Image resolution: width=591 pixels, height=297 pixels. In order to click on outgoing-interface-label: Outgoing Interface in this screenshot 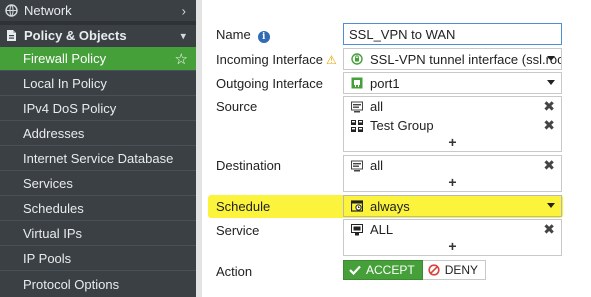, I will do `click(269, 83)`.